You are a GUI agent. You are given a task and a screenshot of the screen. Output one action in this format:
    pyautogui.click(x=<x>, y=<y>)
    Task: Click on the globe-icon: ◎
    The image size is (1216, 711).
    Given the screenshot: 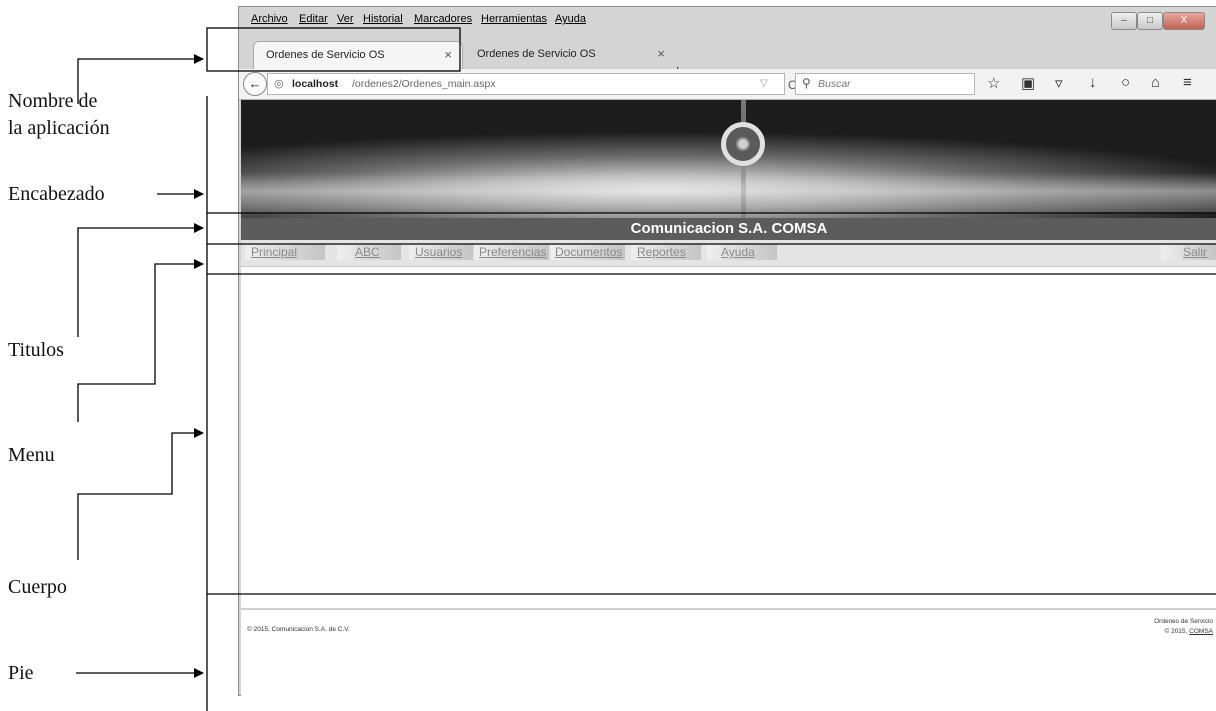 What is the action you would take?
    pyautogui.click(x=279, y=84)
    